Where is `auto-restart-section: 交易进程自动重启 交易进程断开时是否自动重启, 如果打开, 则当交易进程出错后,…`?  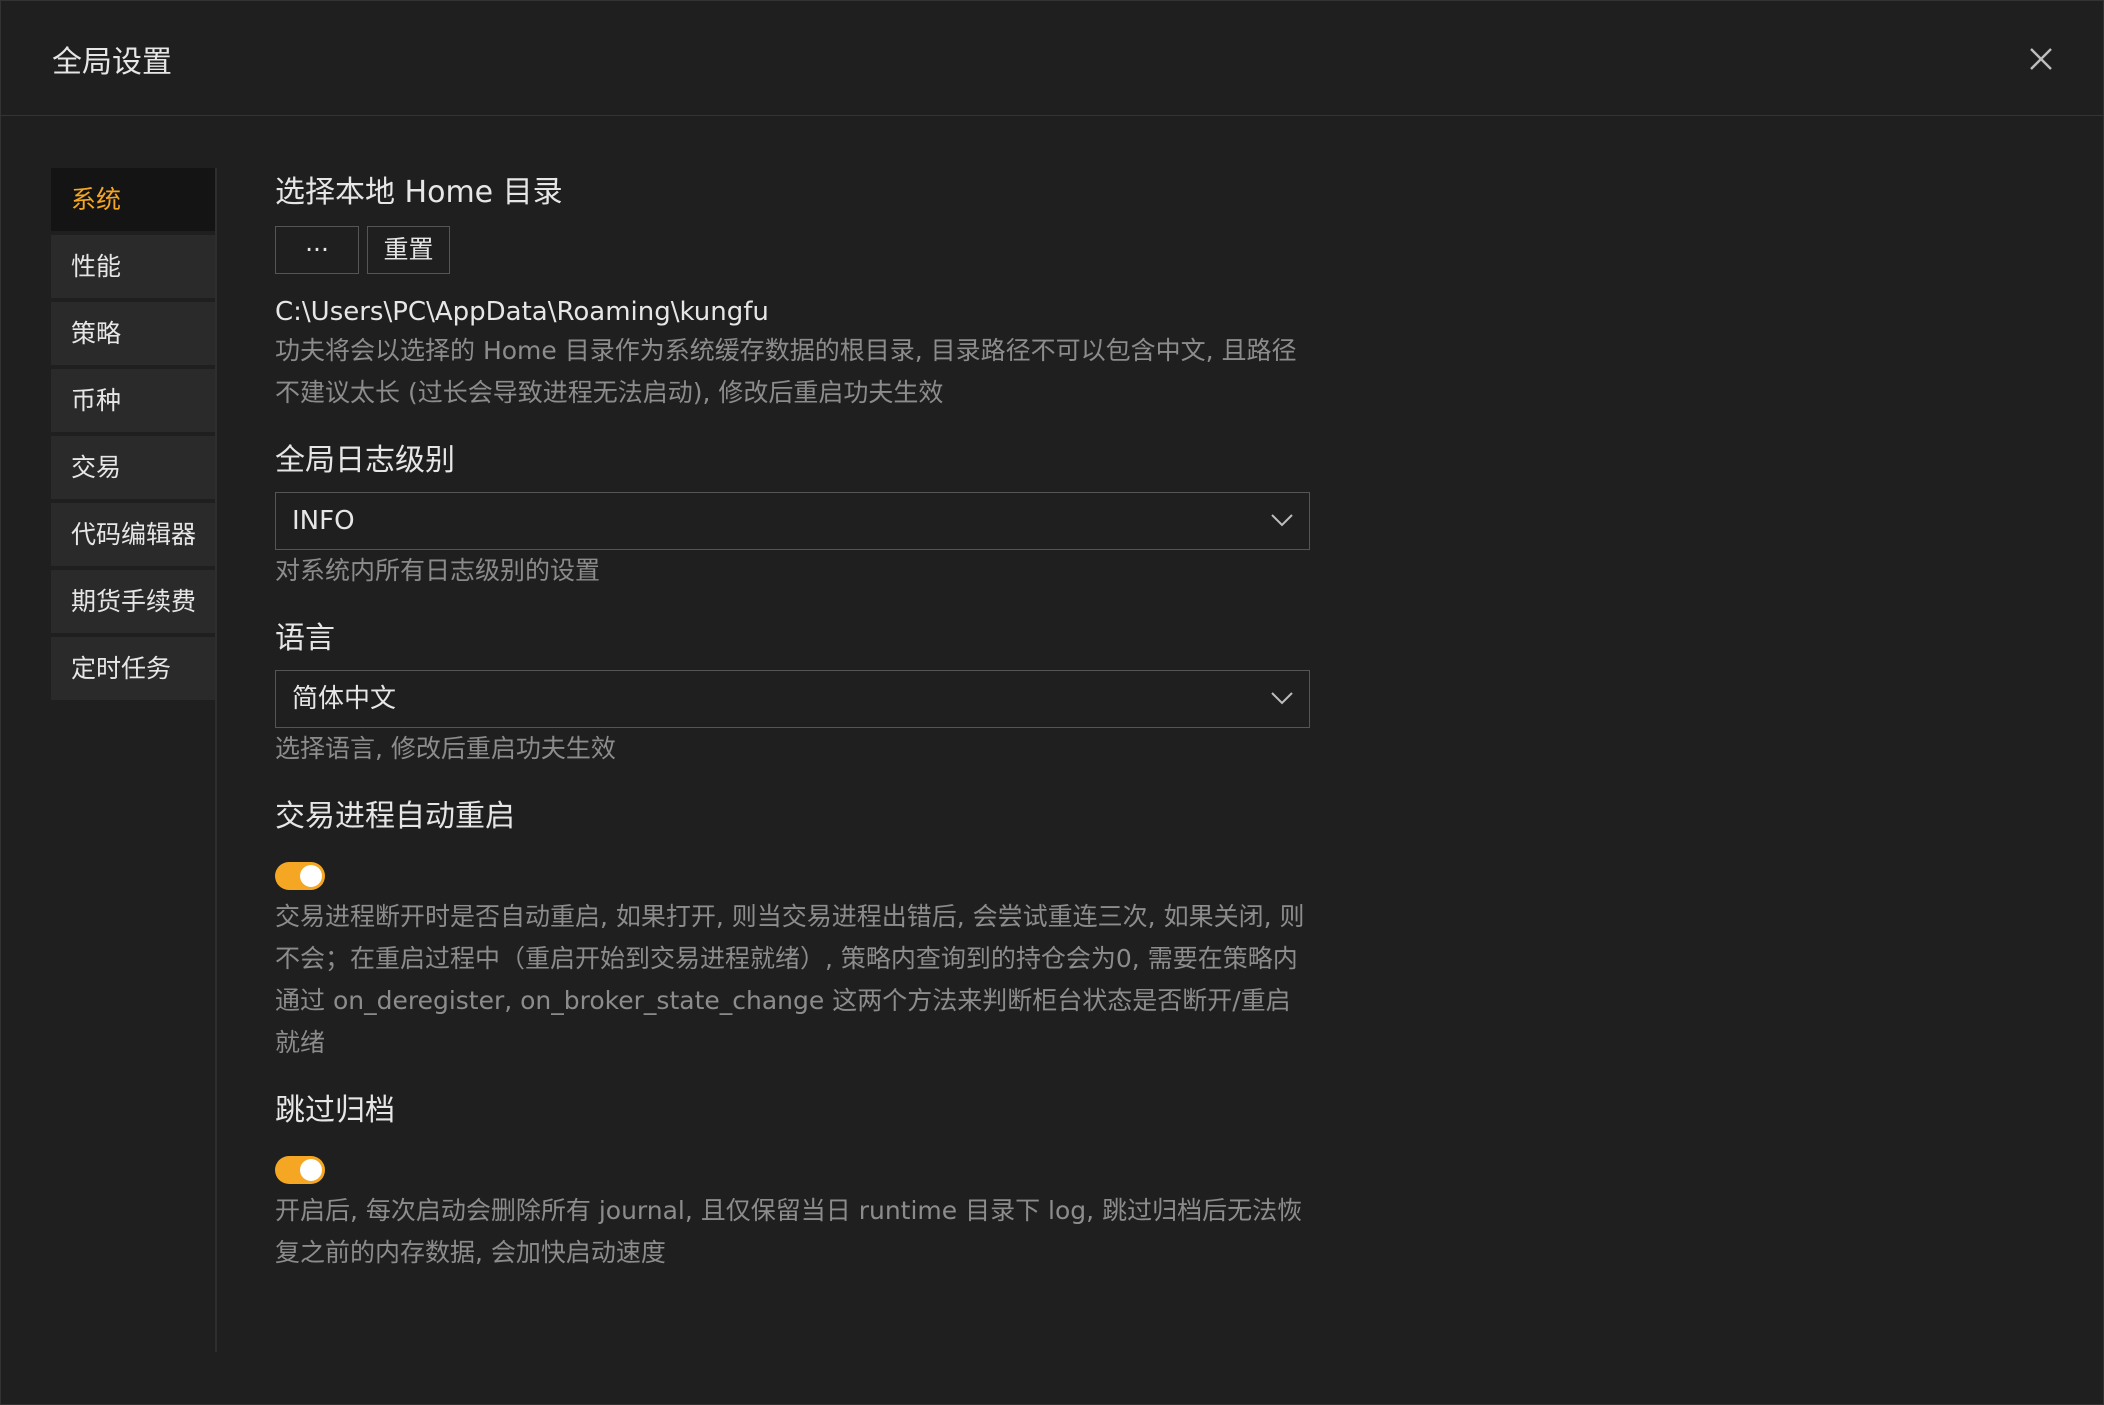 auto-restart-section: 交易进程自动重启 交易进程断开时是否自动重启, 如果打开, 则当交易进程出错后,… is located at coordinates (795, 928).